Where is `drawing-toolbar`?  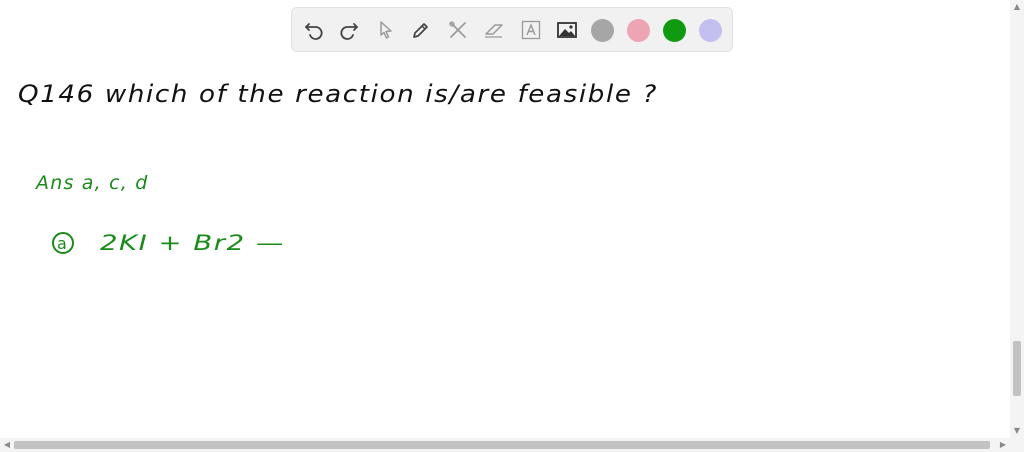 drawing-toolbar is located at coordinates (512, 29).